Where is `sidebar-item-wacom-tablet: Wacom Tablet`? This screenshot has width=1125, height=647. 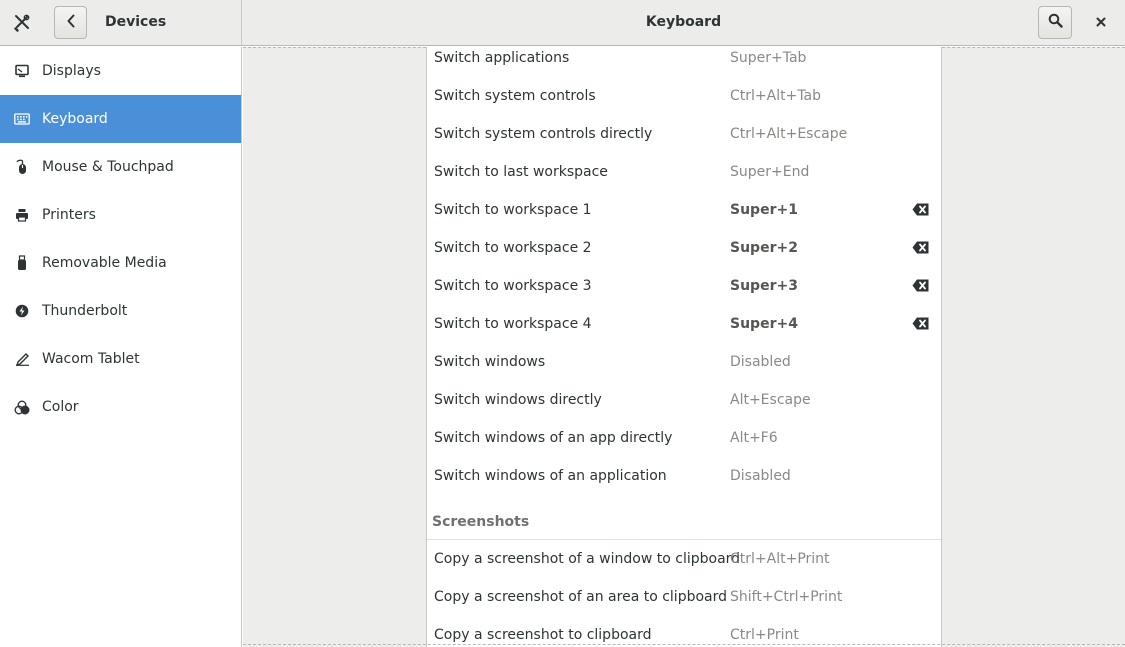
sidebar-item-wacom-tablet: Wacom Tablet is located at coordinates (120, 359).